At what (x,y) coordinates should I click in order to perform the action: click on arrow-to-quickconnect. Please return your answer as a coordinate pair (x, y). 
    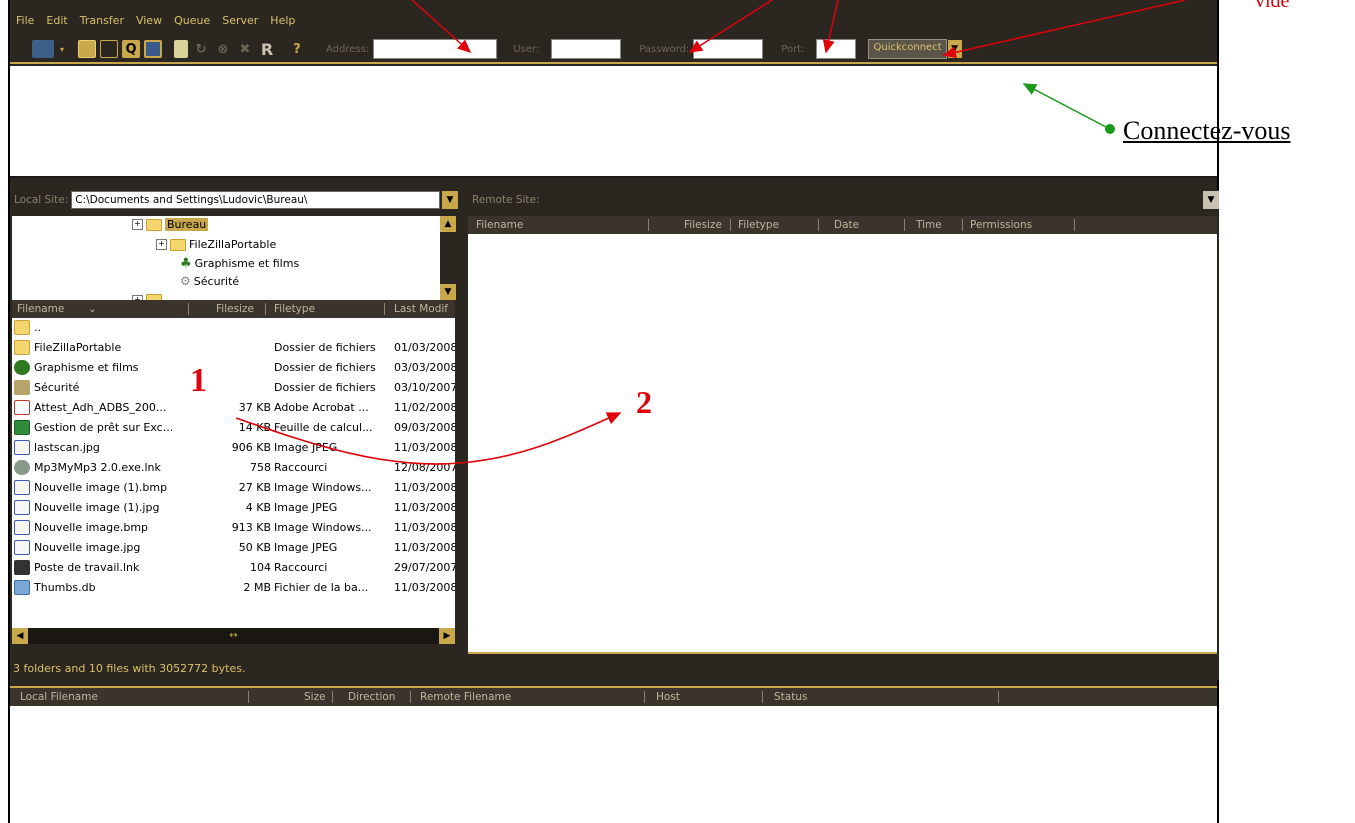
    Looking at the image, I should click on (1065, 106).